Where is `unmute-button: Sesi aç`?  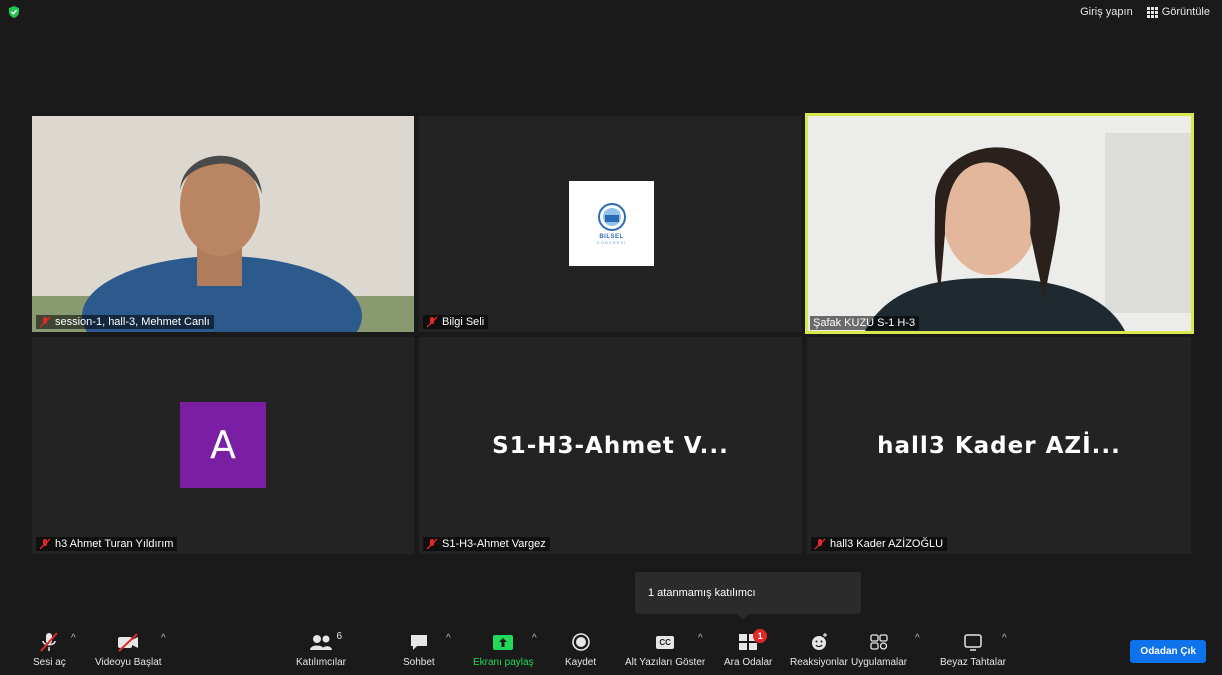 unmute-button: Sesi aç is located at coordinates (49, 649).